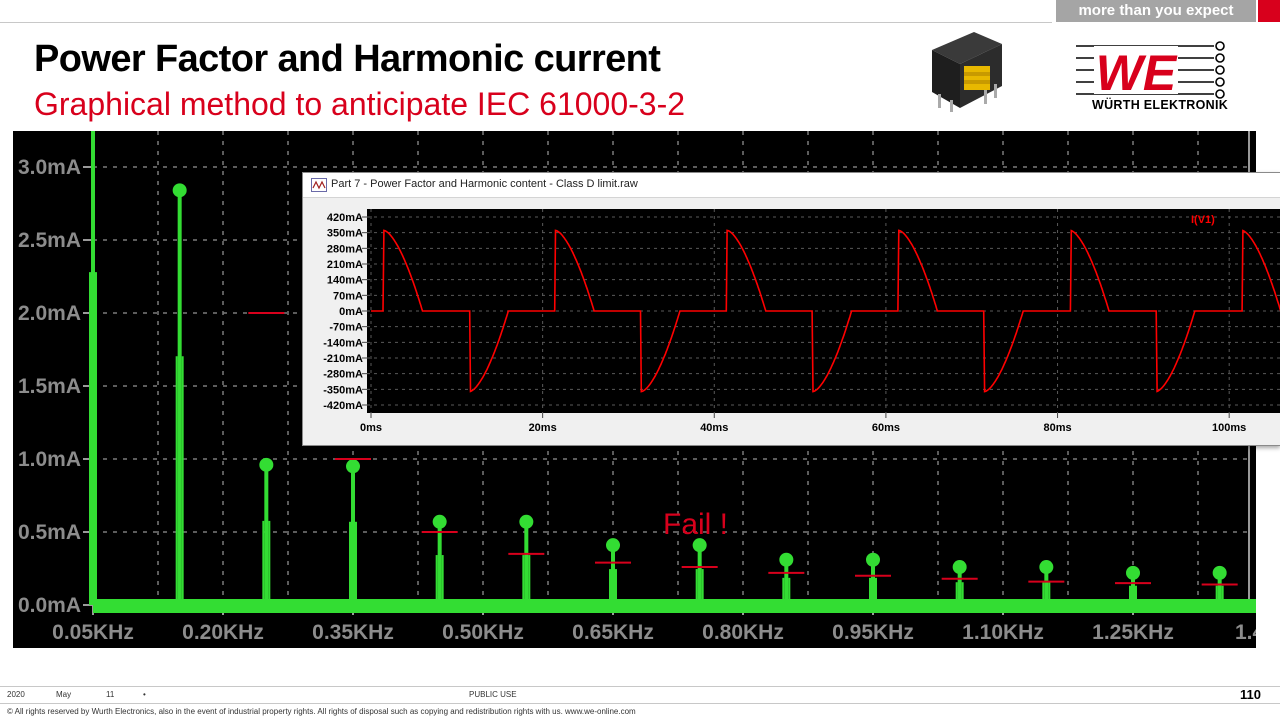 The width and height of the screenshot is (1280, 720). What do you see at coordinates (345, 234) in the screenshot?
I see `waveform-y-tick-label: 350mA` at bounding box center [345, 234].